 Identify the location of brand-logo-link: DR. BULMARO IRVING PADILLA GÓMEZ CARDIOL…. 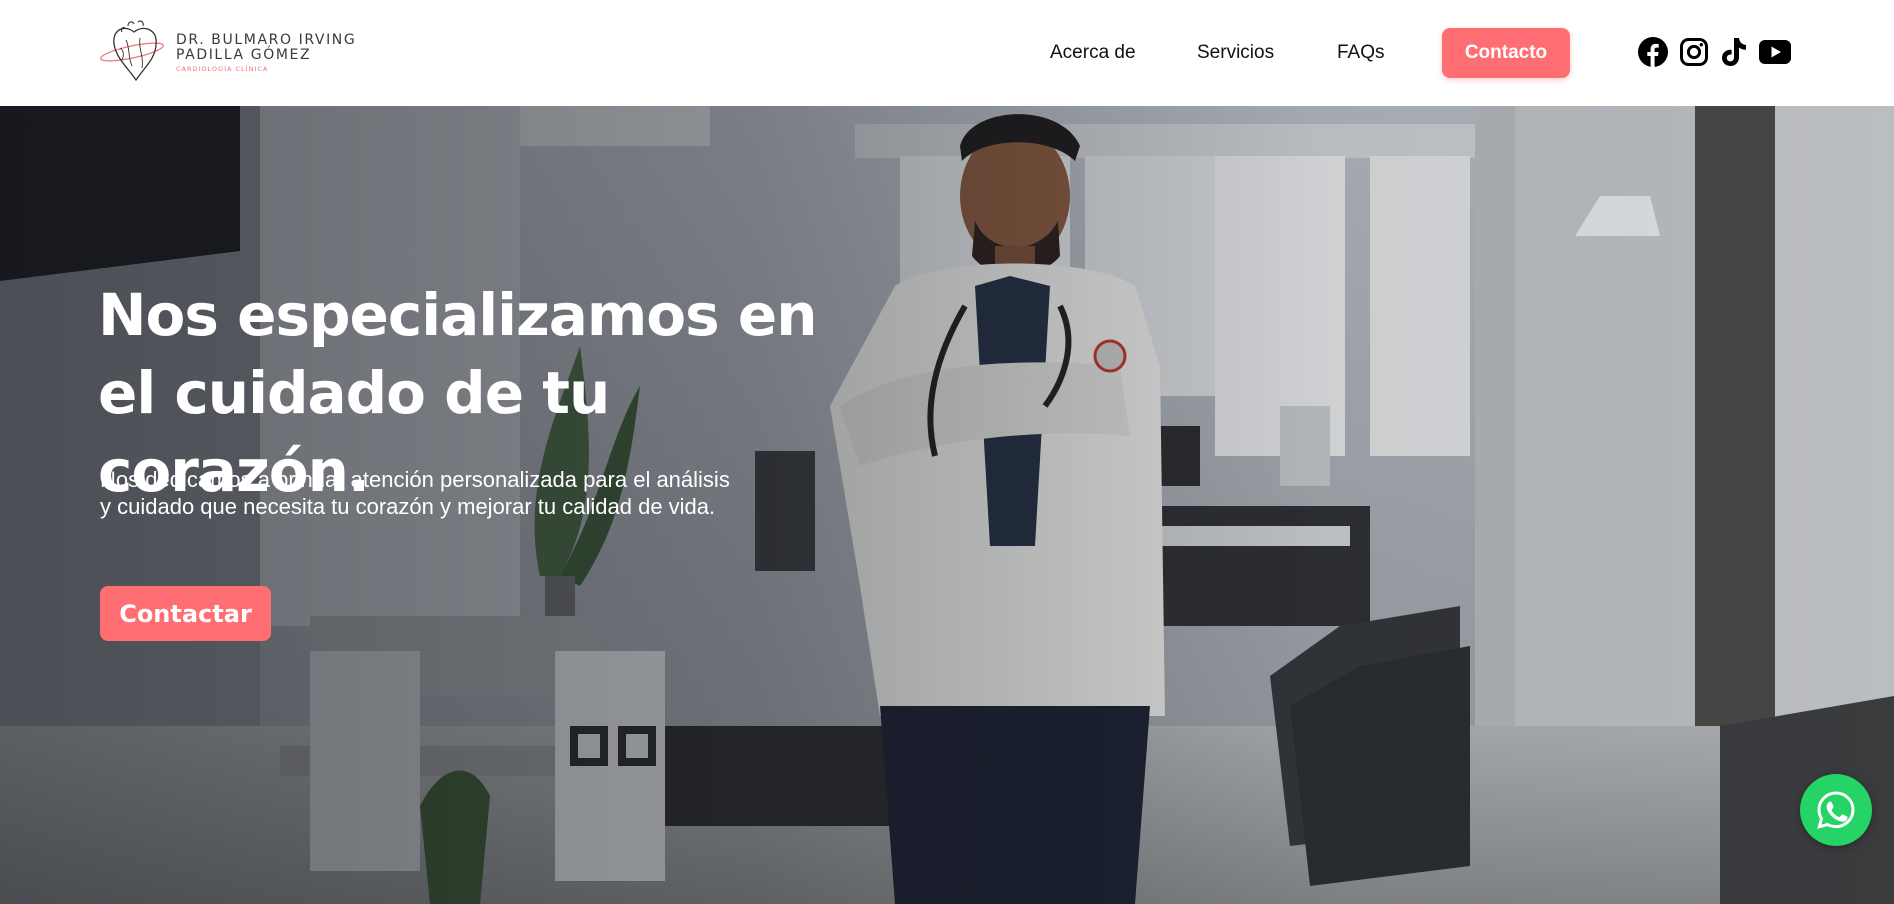
(227, 53).